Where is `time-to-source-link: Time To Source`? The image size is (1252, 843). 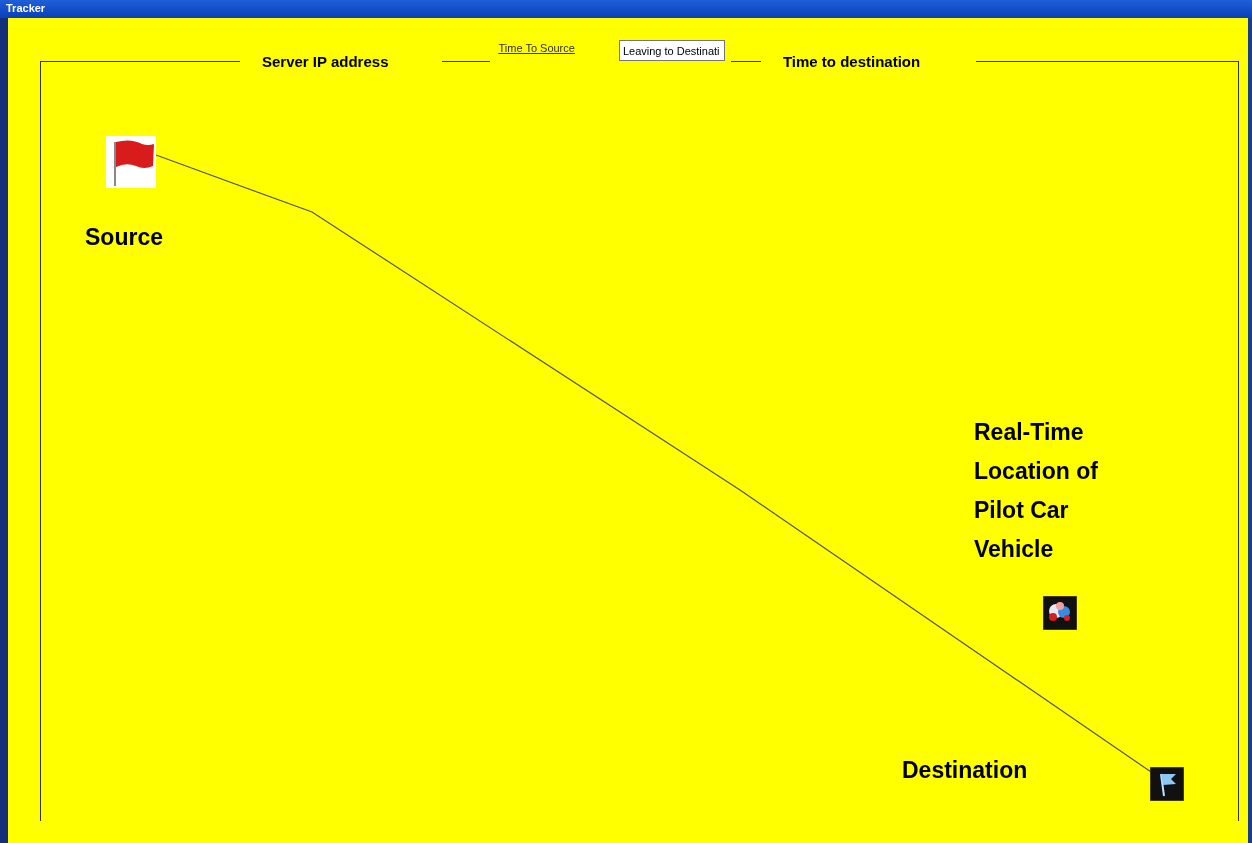 time-to-source-link: Time To Source is located at coordinates (536, 48).